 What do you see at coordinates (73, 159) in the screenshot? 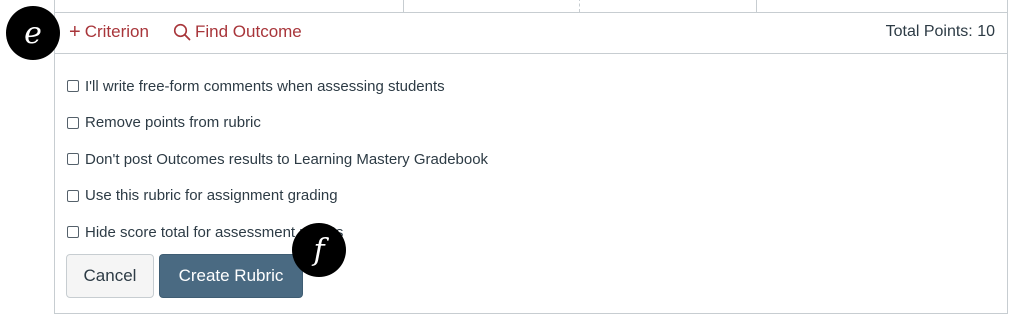
I see `dont-post-outcomes-checkbox` at bounding box center [73, 159].